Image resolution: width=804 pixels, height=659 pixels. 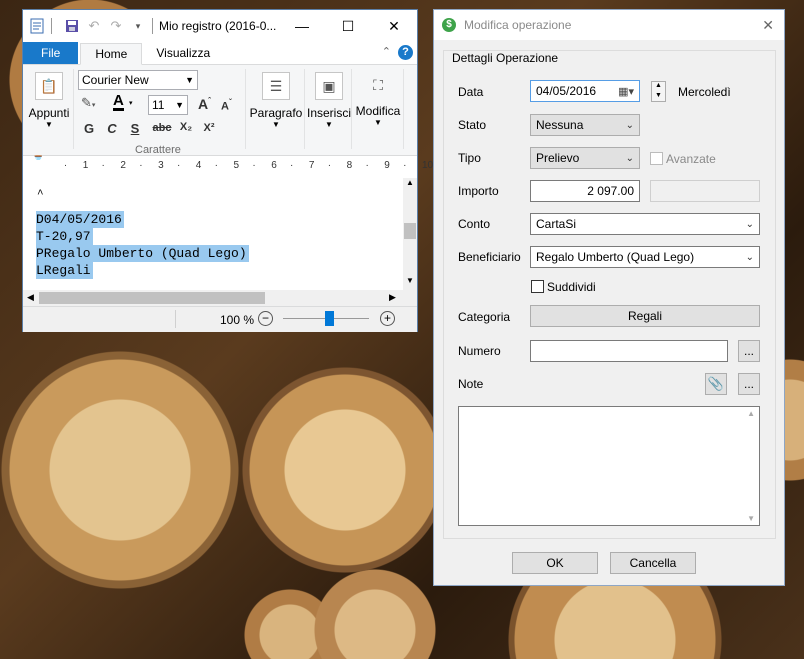 I want to click on scroll-left-icon: ◀, so click(x=30, y=297).